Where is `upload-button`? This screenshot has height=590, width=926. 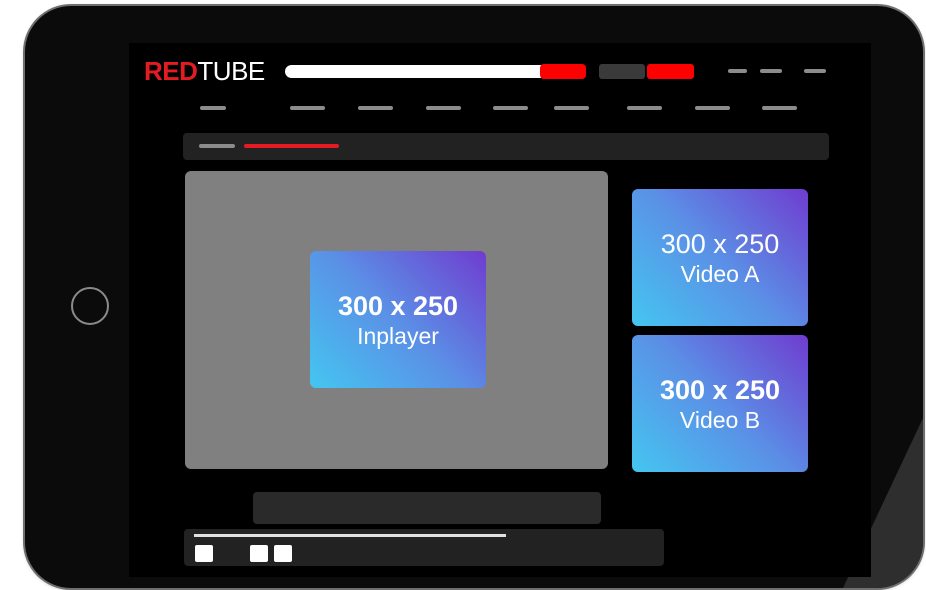 upload-button is located at coordinates (622, 71).